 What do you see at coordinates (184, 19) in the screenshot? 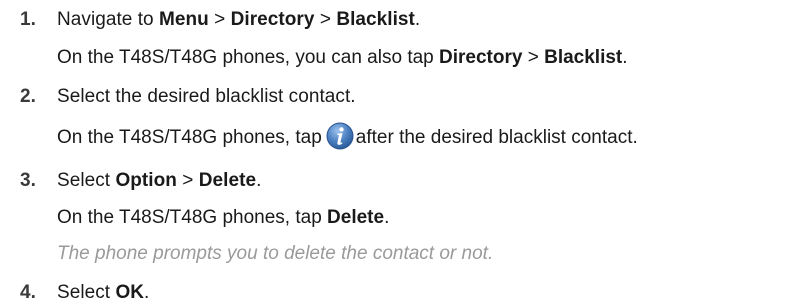
I see `menu-term: Menu` at bounding box center [184, 19].